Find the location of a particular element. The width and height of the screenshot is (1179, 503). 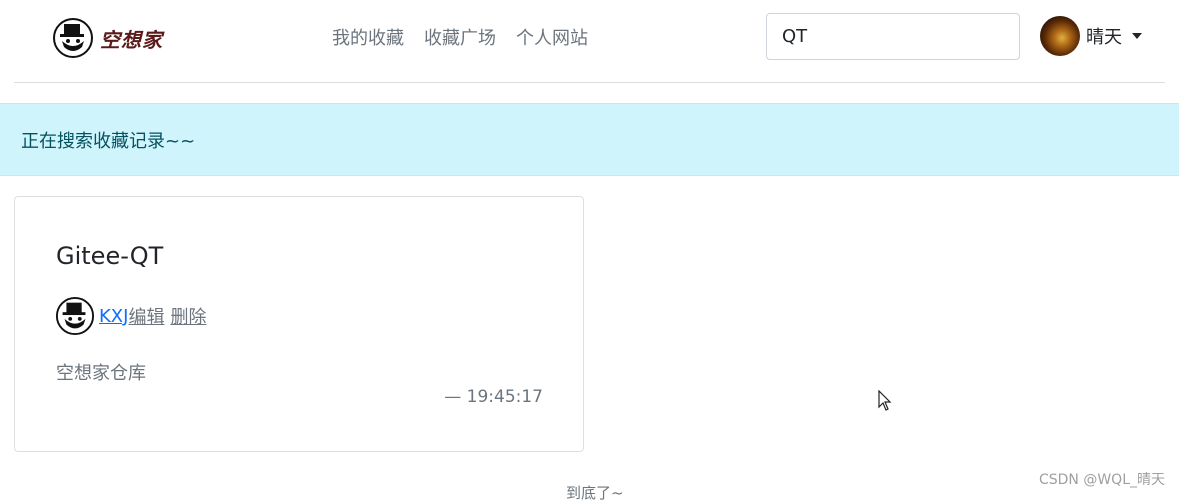

main-nav: 我的收藏 收藏广场 个人网站 is located at coordinates (460, 37).